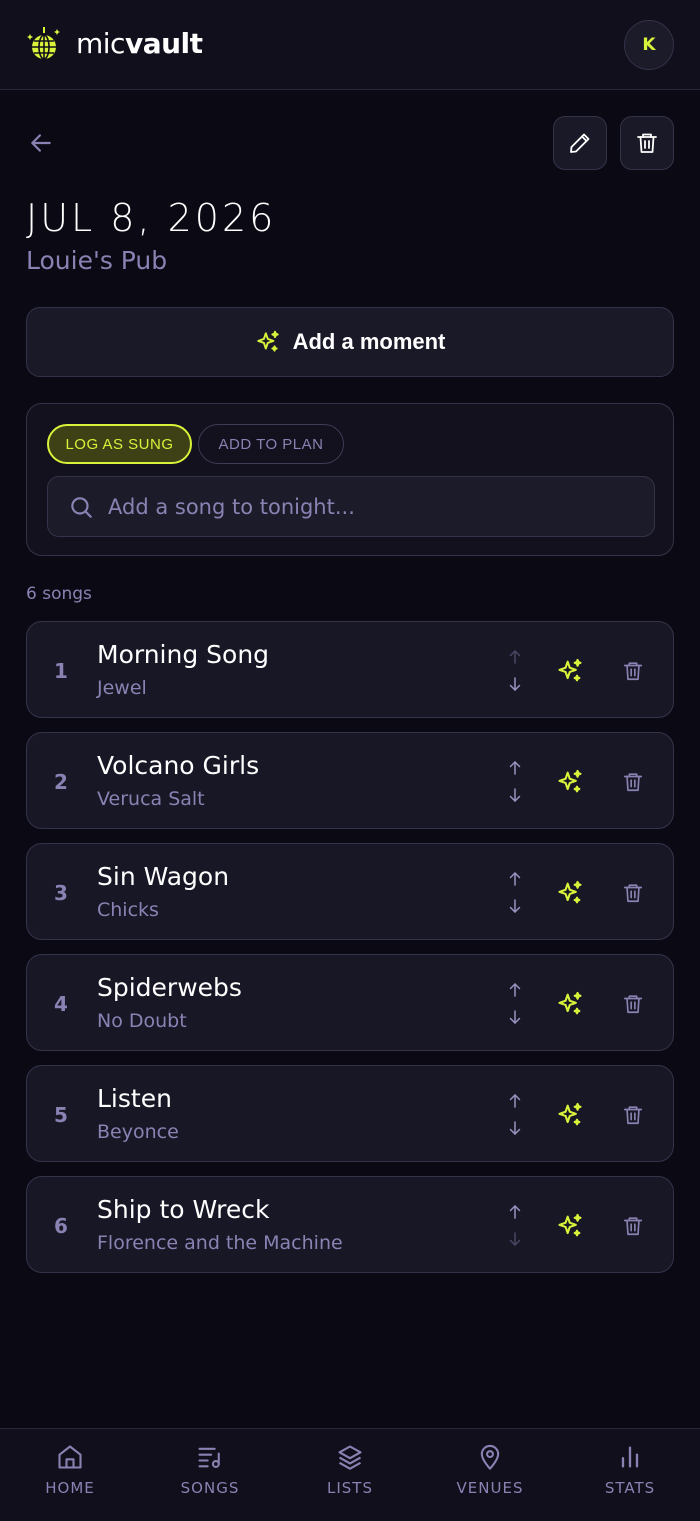  Describe the element at coordinates (350, 45) in the screenshot. I see `app-header: micvault K` at that location.